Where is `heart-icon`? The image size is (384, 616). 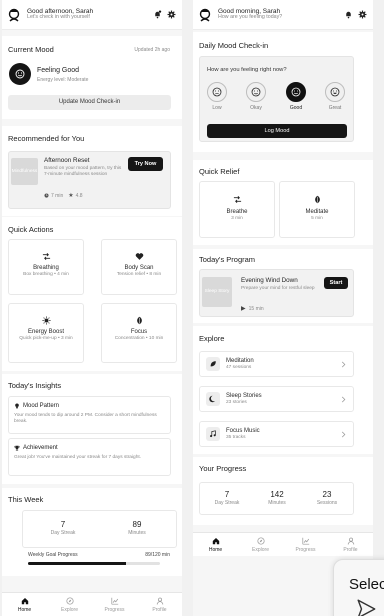 heart-icon is located at coordinates (139, 256).